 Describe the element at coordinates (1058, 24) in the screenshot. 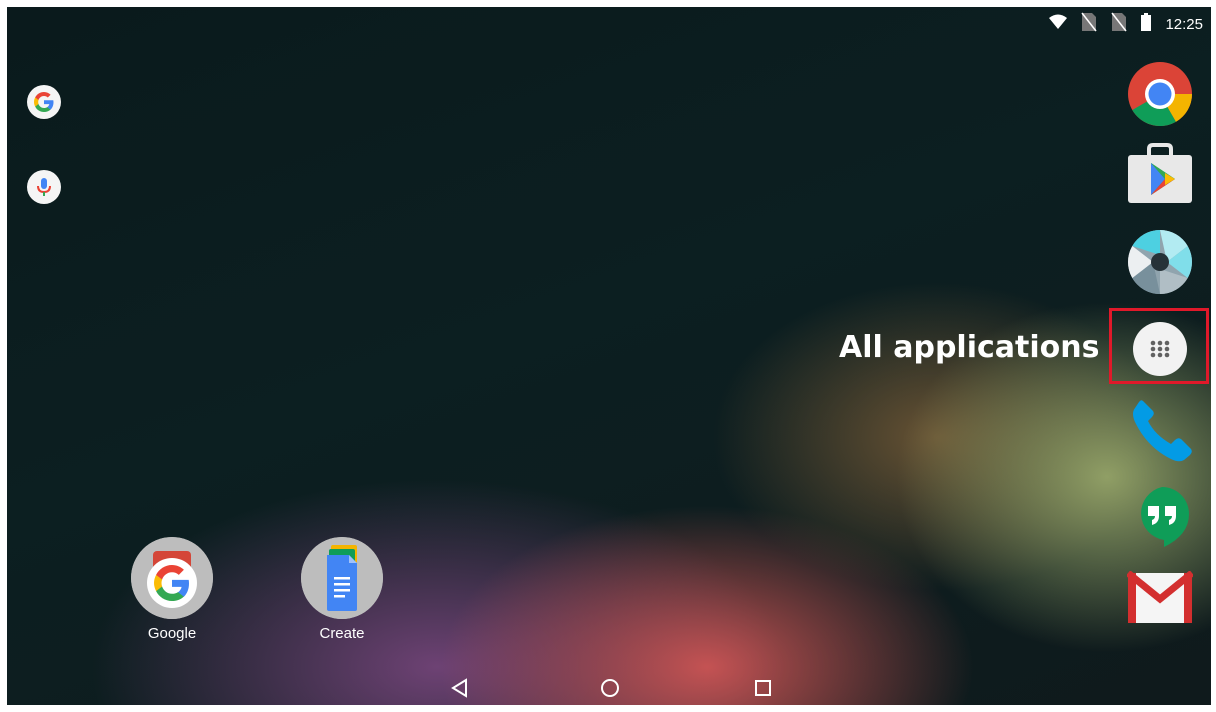

I see `wifi-icon` at that location.